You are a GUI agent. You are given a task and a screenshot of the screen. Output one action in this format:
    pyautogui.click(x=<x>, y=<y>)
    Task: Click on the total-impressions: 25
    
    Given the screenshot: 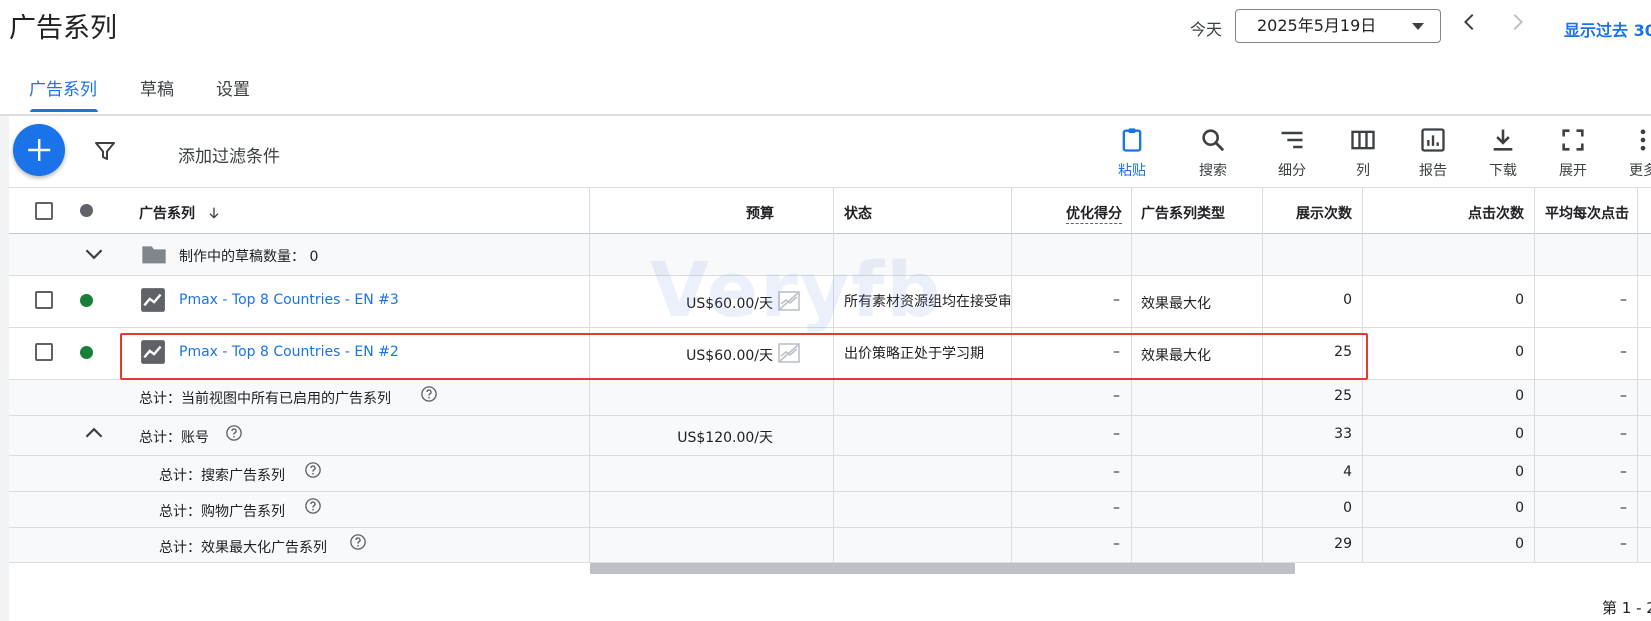 What is the action you would take?
    pyautogui.click(x=1343, y=396)
    